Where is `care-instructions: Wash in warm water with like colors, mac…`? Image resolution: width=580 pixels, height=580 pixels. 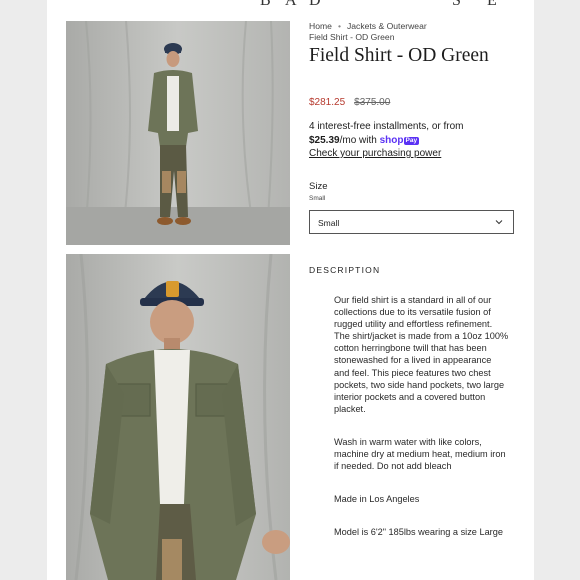
care-instructions: Wash in warm water with like colors, mac… is located at coordinates (420, 454).